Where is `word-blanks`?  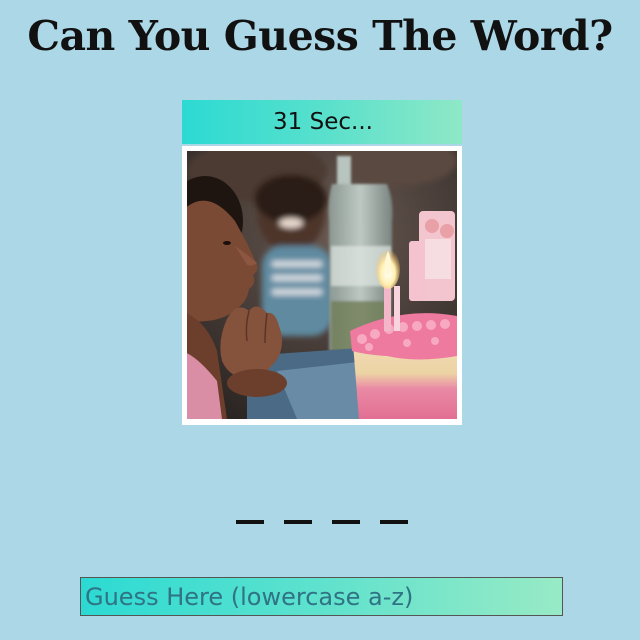 word-blanks is located at coordinates (322, 522).